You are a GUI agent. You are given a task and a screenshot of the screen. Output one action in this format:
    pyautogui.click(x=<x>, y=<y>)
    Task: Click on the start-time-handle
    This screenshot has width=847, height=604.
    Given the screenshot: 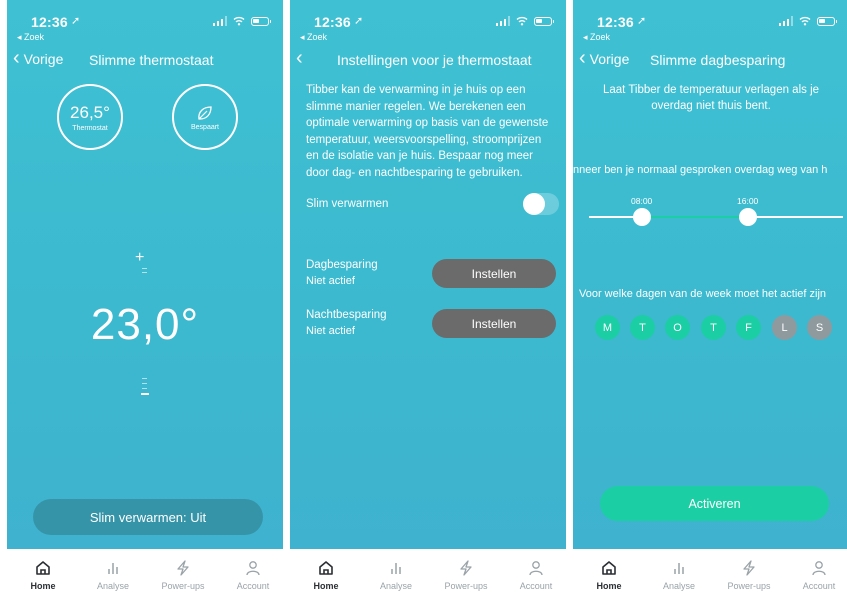 What is the action you would take?
    pyautogui.click(x=642, y=217)
    